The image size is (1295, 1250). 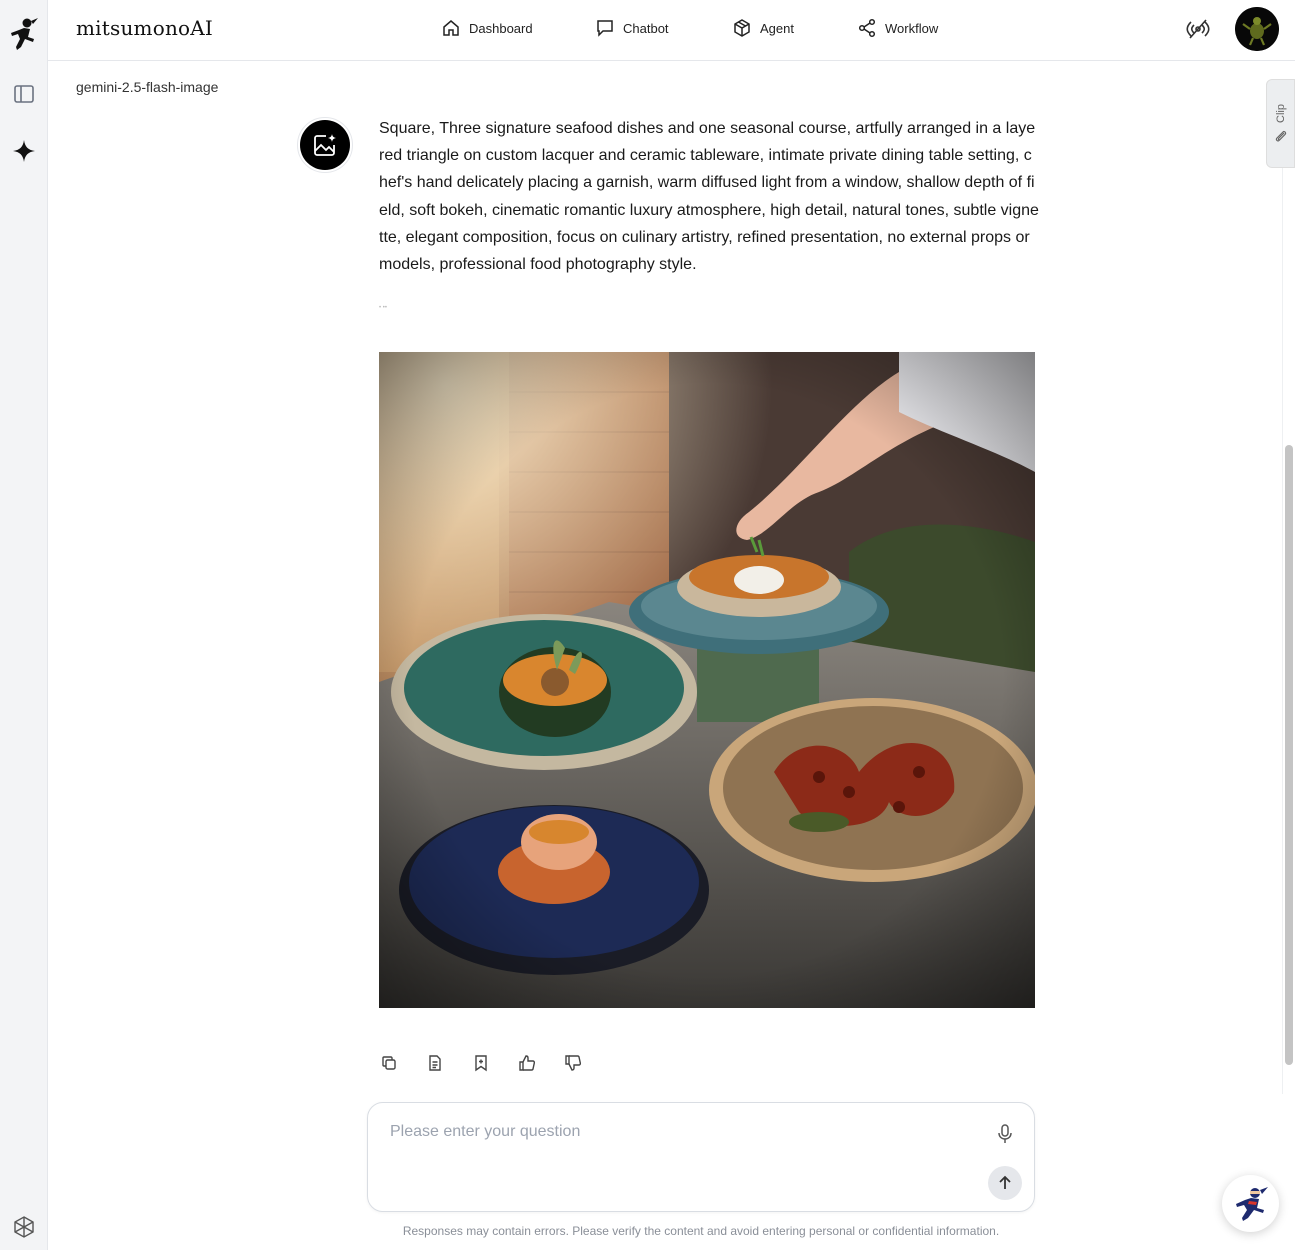 I want to click on arrow-up-icon, so click(x=1005, y=1182).